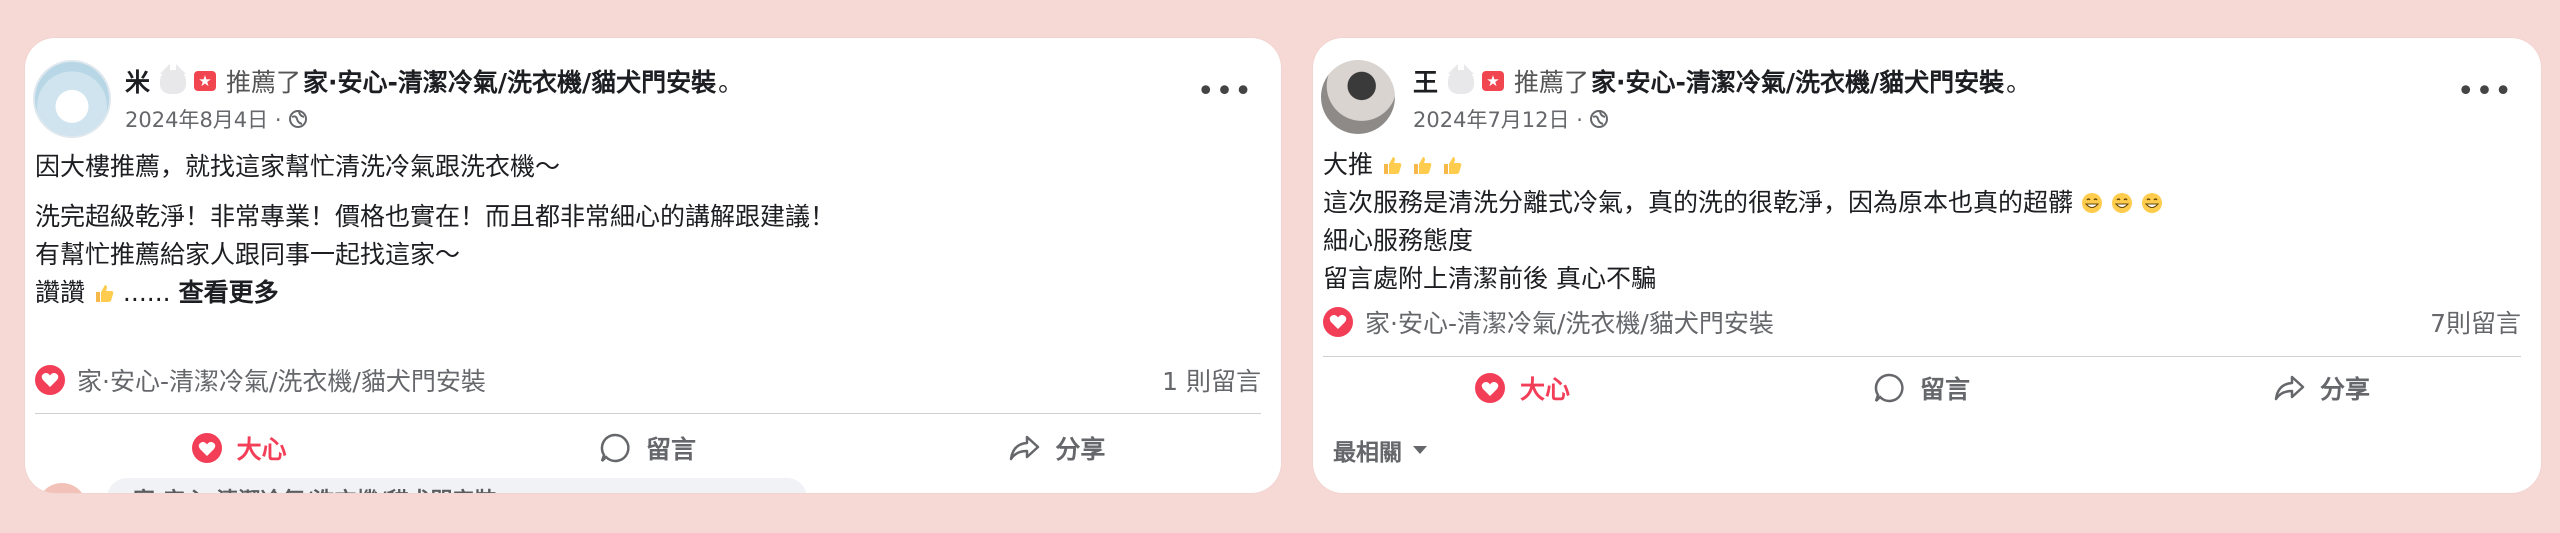 The image size is (2560, 533). I want to click on reaction-summary: 家·安心-清潔冷氣/洗衣機/貓犬門安裝 7則留言, so click(1922, 322).